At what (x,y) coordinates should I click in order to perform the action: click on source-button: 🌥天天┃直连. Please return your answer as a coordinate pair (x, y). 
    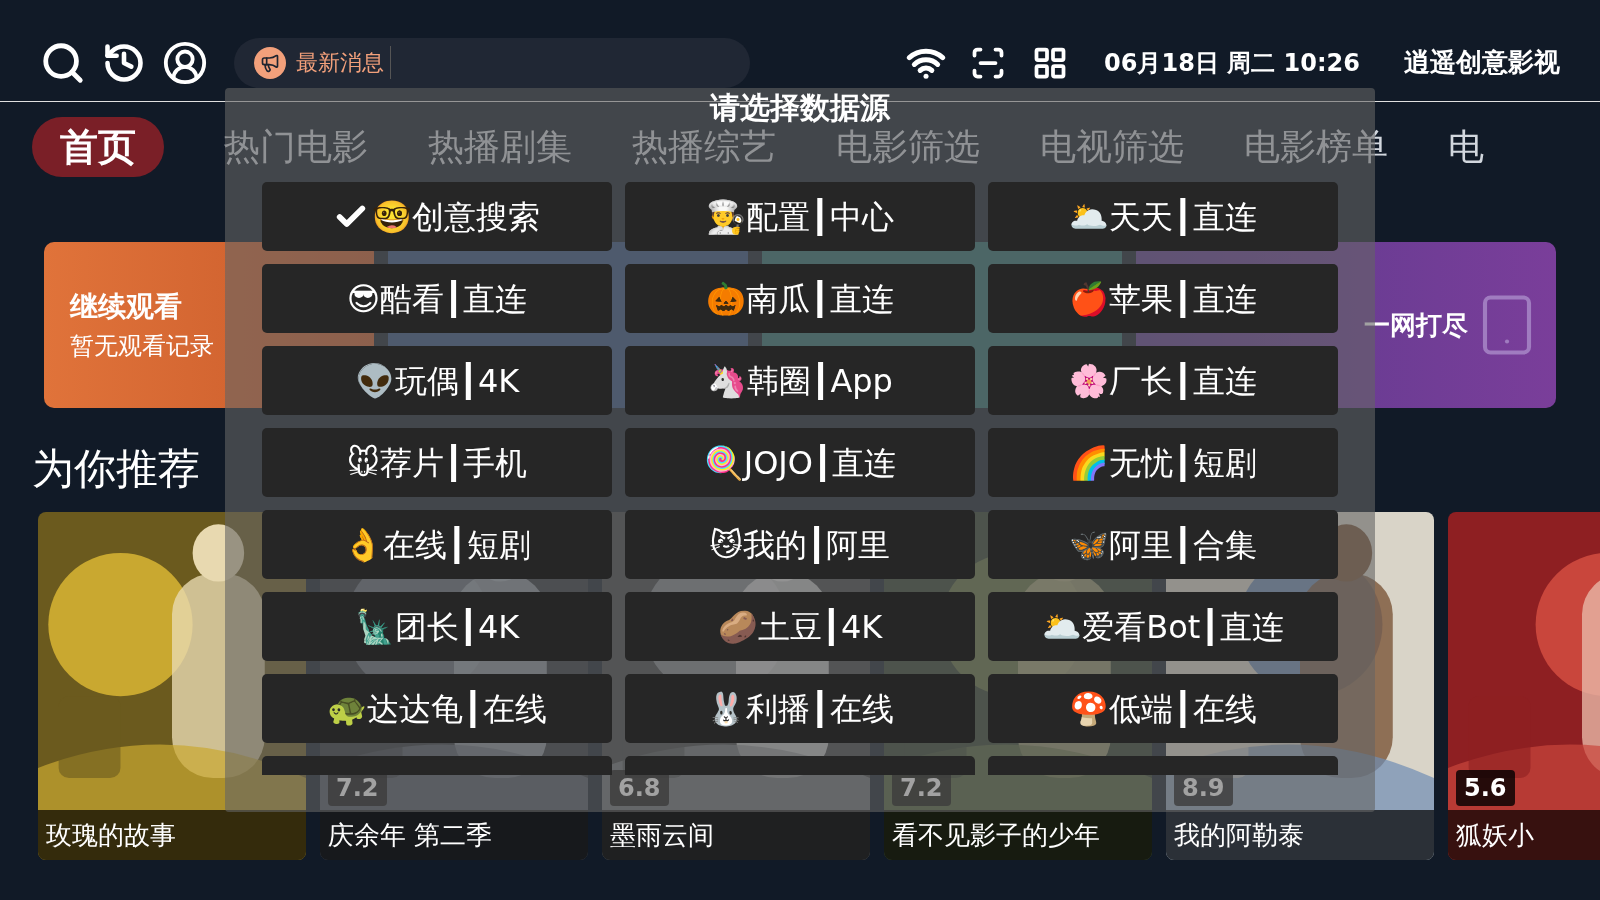
    Looking at the image, I should click on (1163, 216).